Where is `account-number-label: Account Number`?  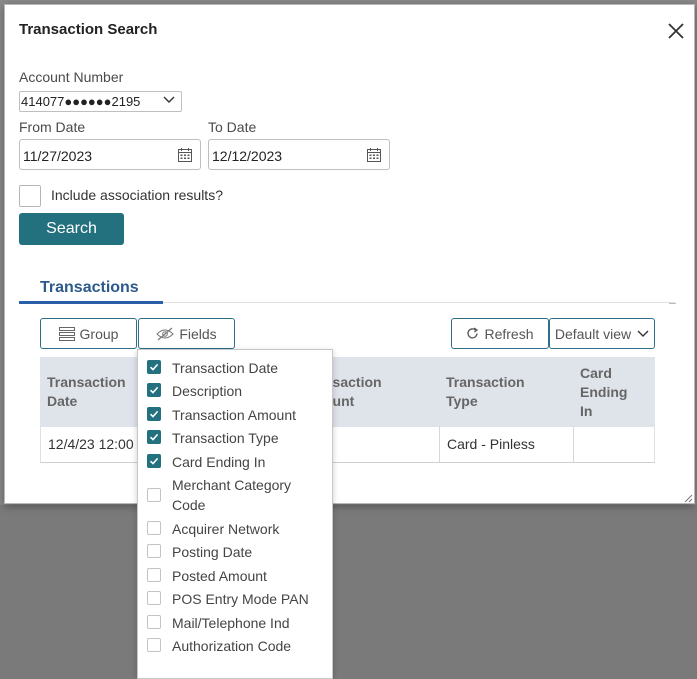
account-number-label: Account Number is located at coordinates (71, 77).